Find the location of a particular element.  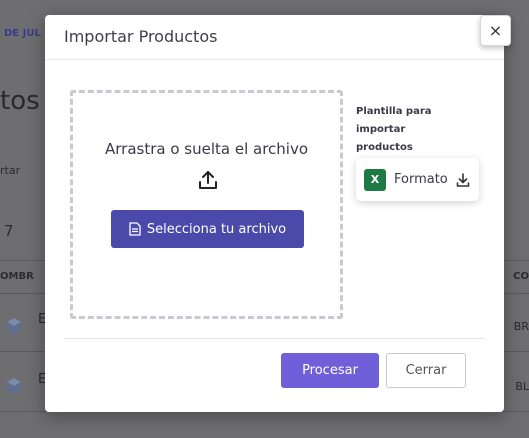

select-file-button: Selecciona tu archivo is located at coordinates (207, 229).